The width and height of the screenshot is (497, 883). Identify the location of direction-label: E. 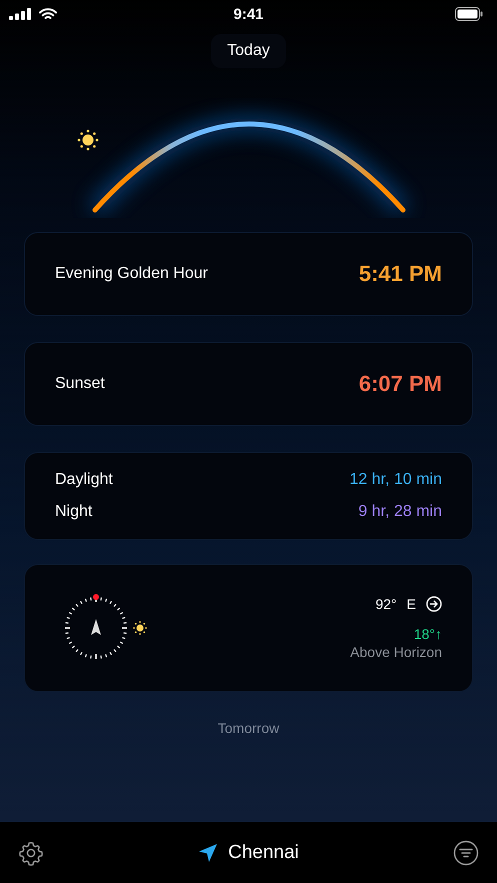
(411, 604).